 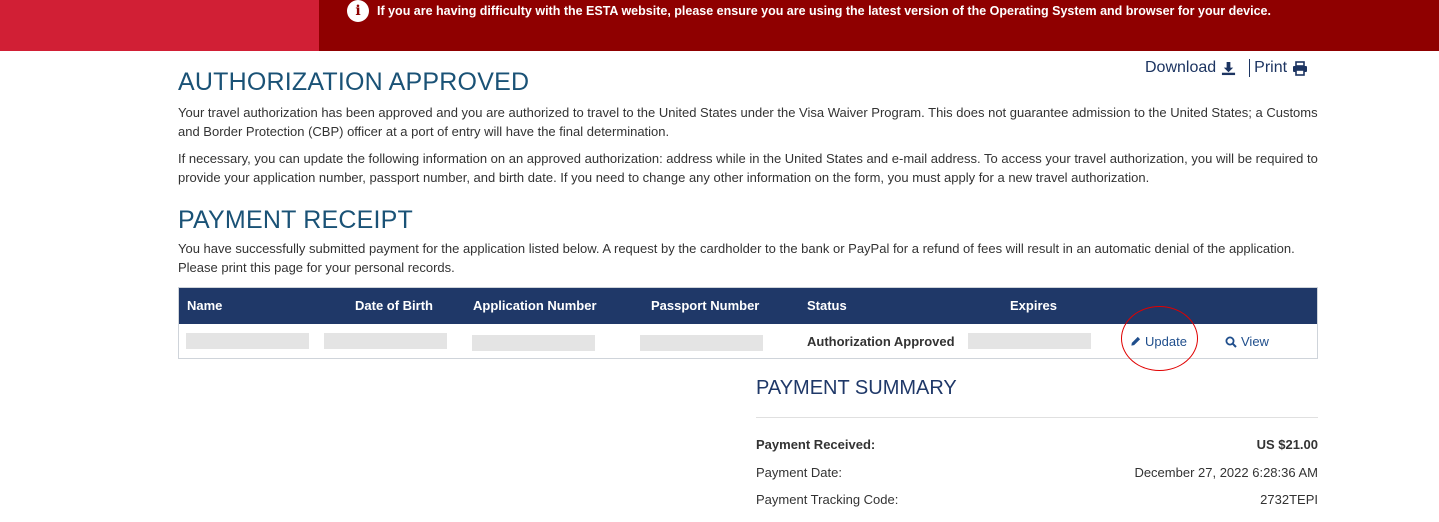 What do you see at coordinates (799, 472) in the screenshot?
I see `summary-label: Payment Date:` at bounding box center [799, 472].